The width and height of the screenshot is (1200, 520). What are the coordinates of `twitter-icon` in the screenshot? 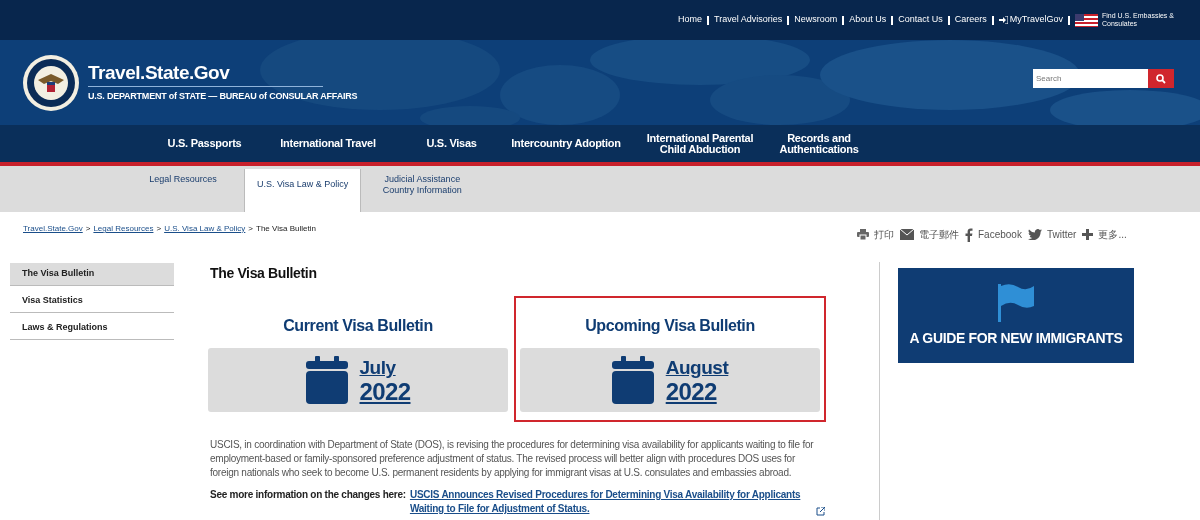 It's located at (1034, 234).